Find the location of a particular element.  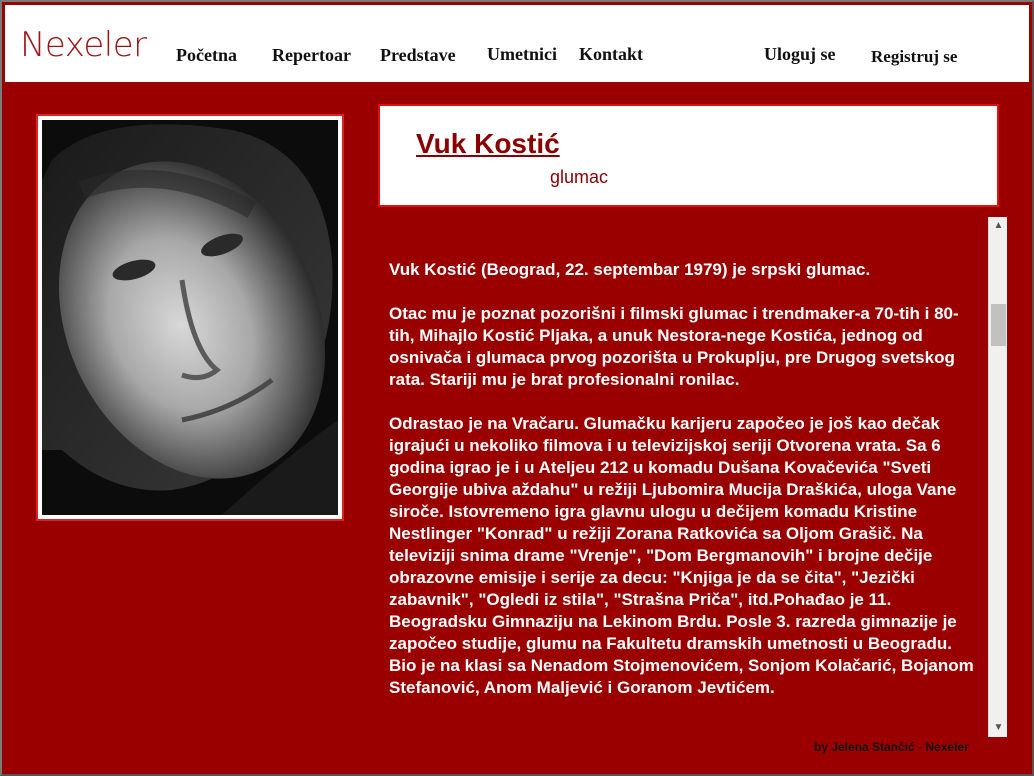

nav-item-kontakt: Kontakt is located at coordinates (611, 54).